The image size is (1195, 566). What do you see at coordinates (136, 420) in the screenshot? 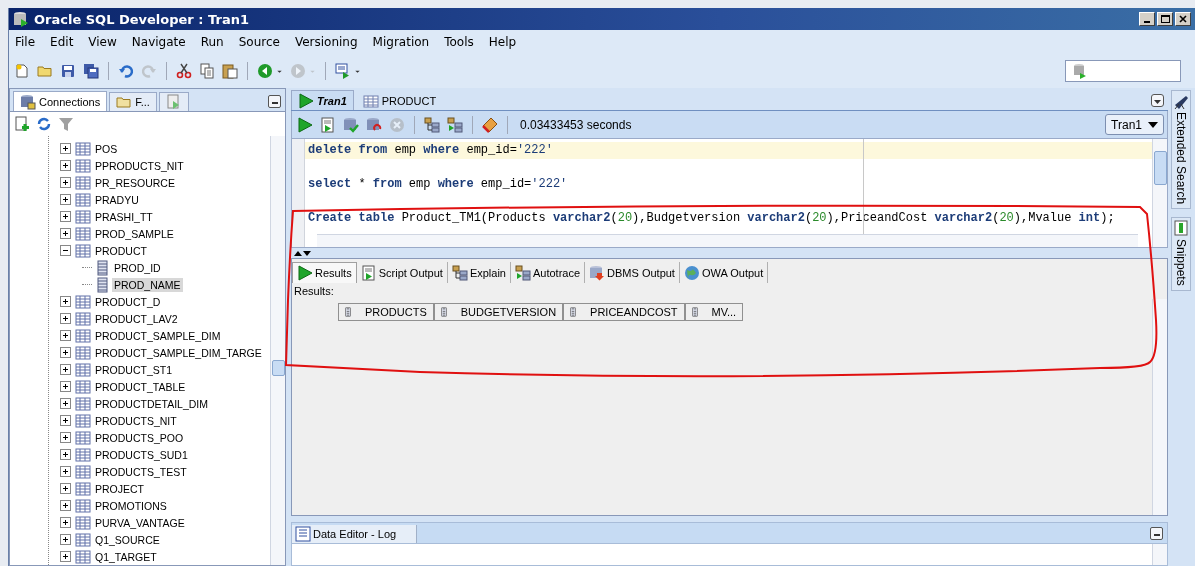
I see `tree-item: PRODUCTS_NIT` at bounding box center [136, 420].